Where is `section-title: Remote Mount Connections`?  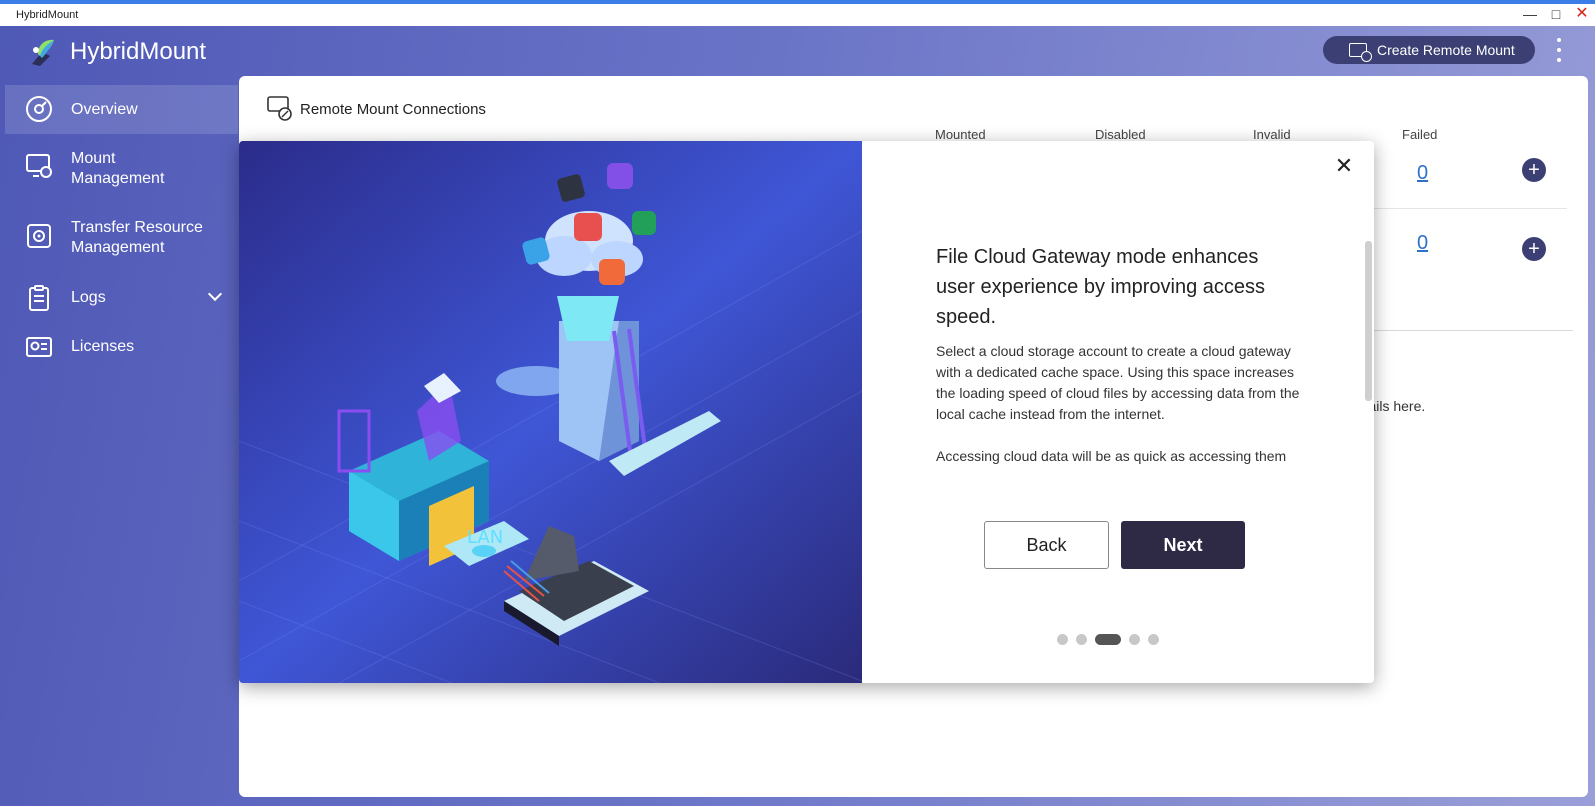 section-title: Remote Mount Connections is located at coordinates (393, 109).